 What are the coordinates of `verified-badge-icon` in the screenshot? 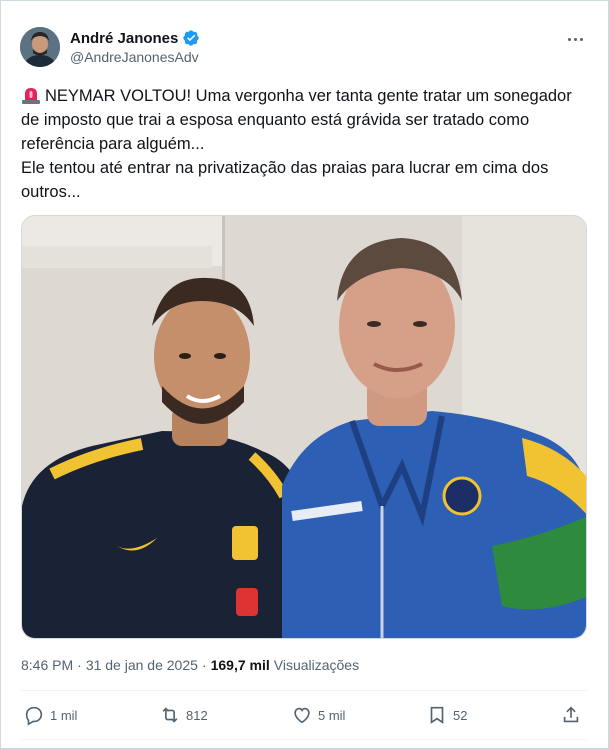 It's located at (191, 38).